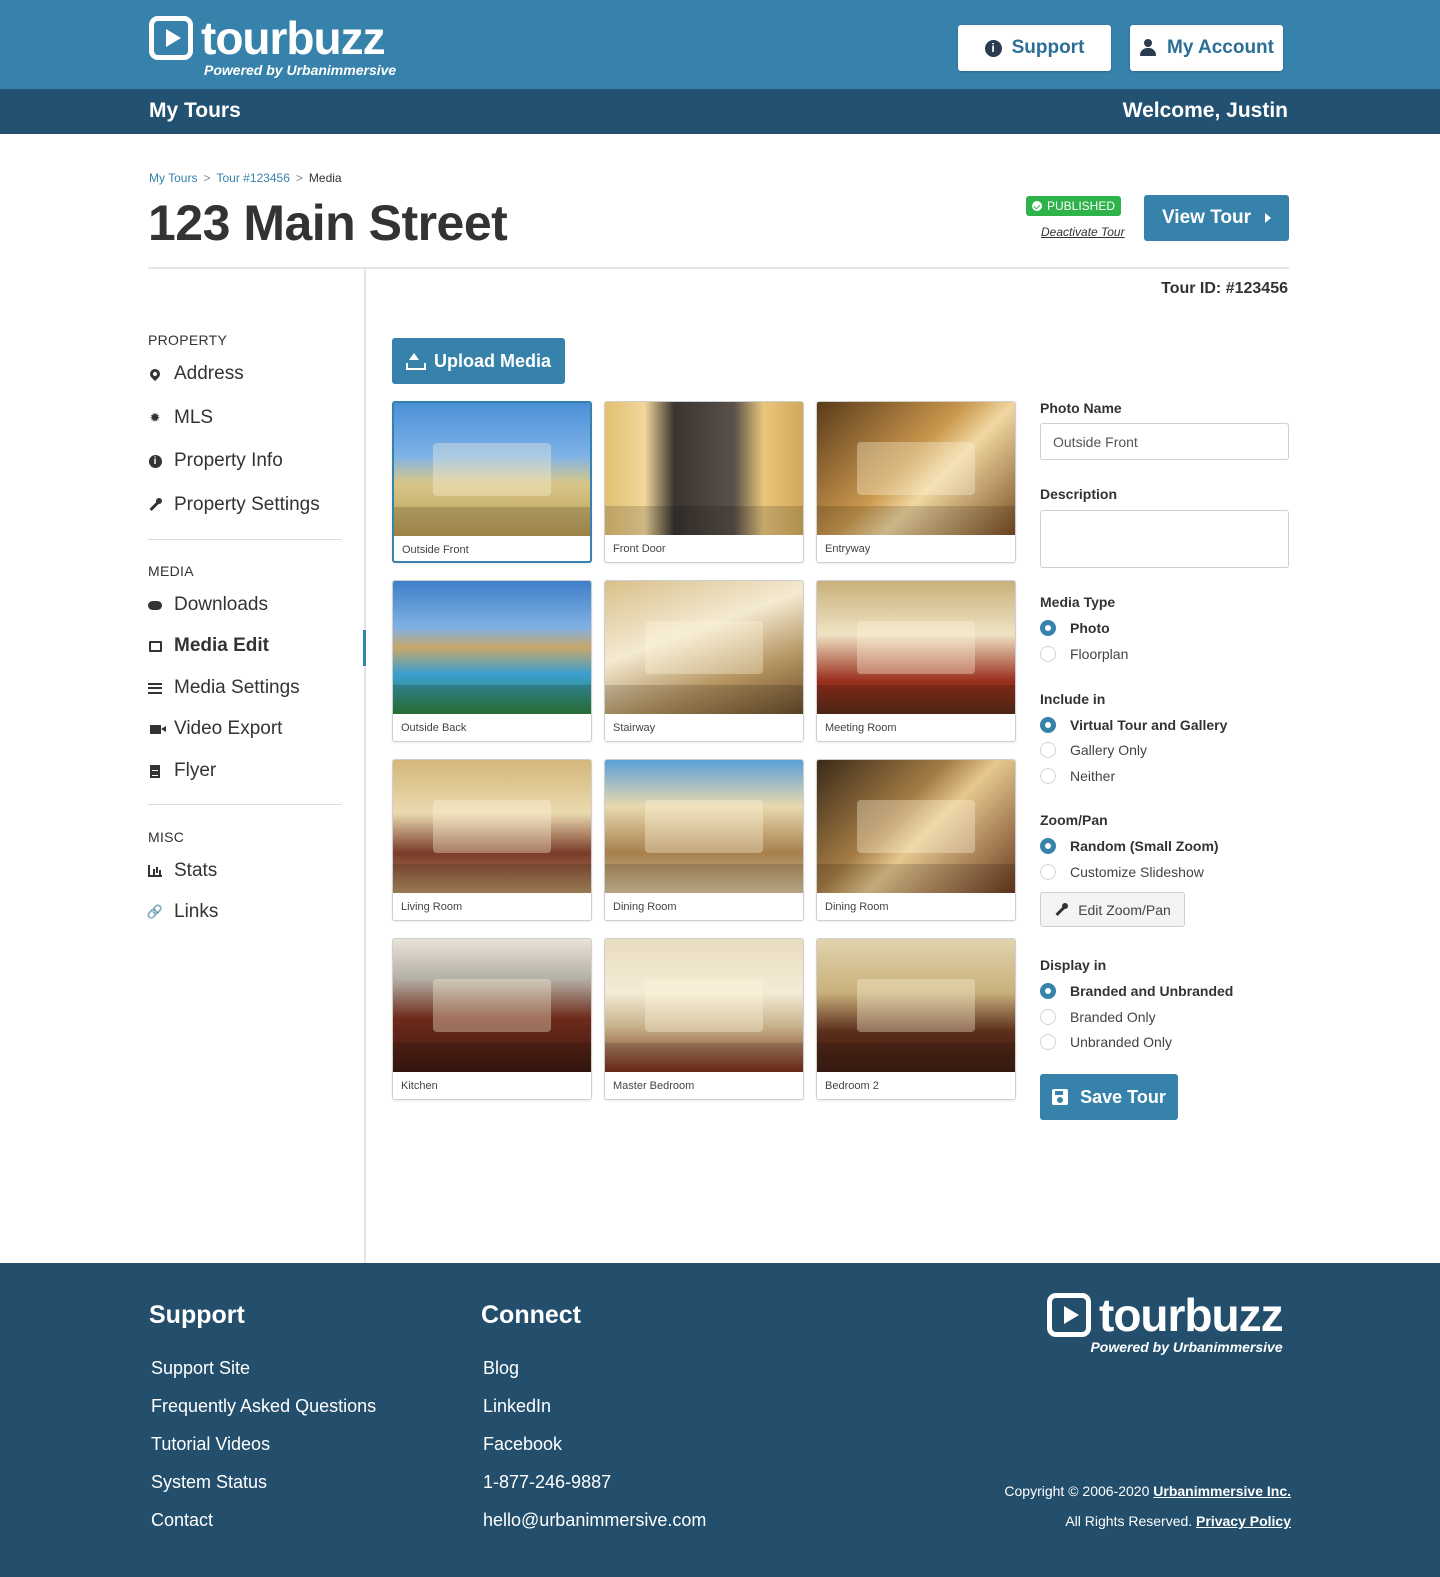  I want to click on privacy-policy-link: Privacy Policy, so click(1243, 1521).